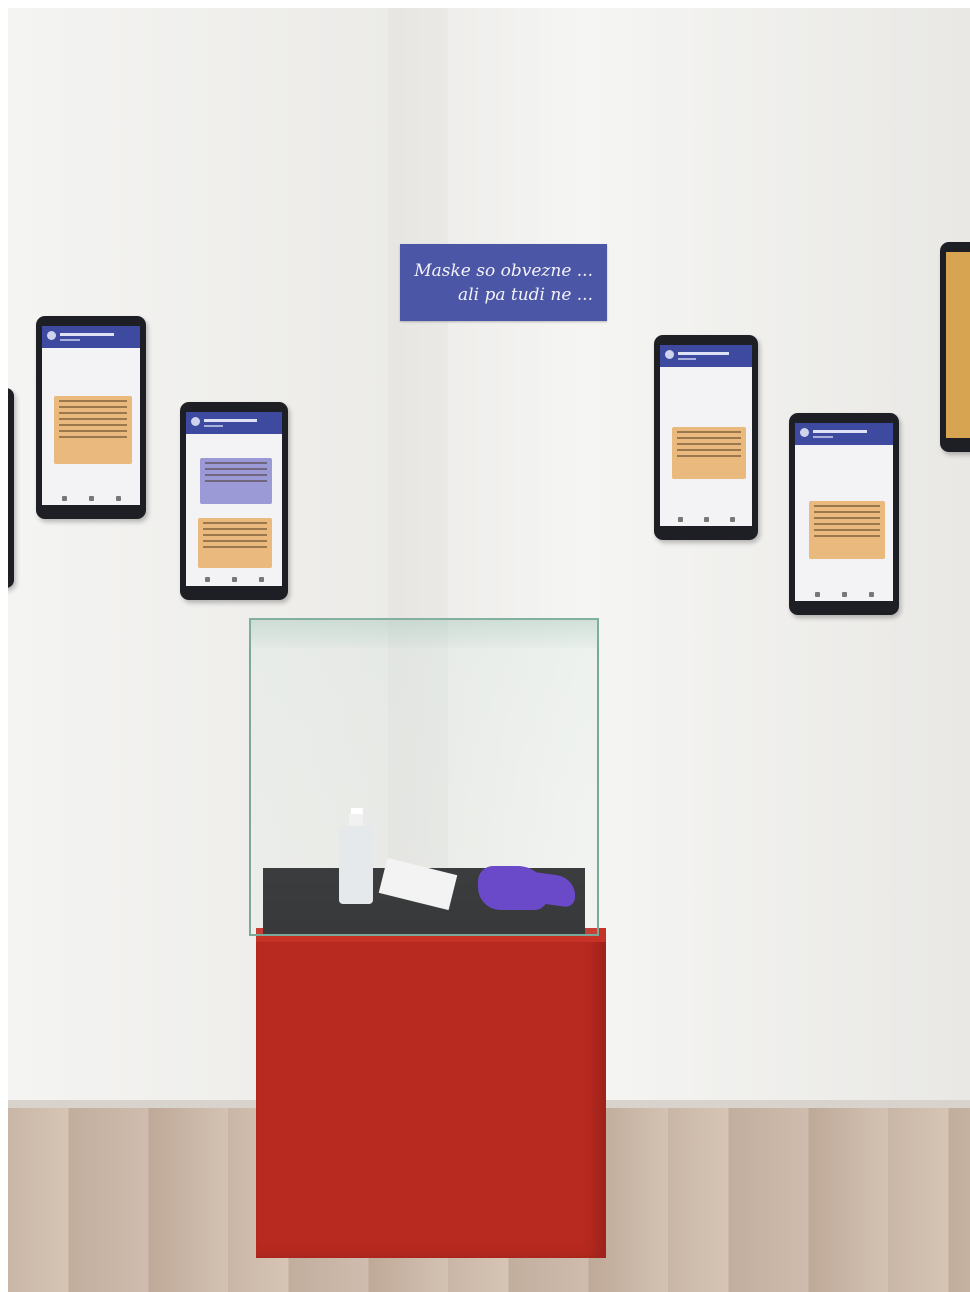 Image resolution: width=970 pixels, height=1292 pixels. What do you see at coordinates (424, 633) in the screenshot?
I see `glass-top` at bounding box center [424, 633].